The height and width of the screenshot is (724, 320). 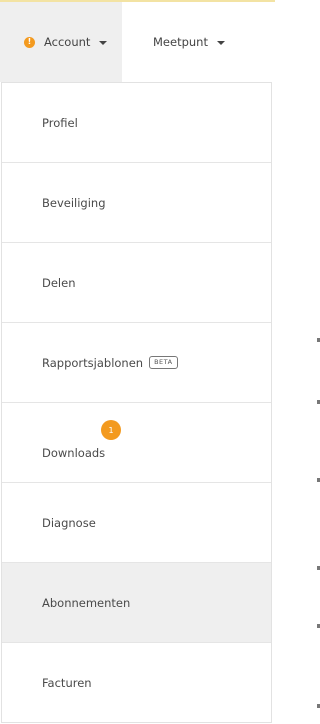 What do you see at coordinates (74, 202) in the screenshot?
I see `menu-item-label: Beveiliging` at bounding box center [74, 202].